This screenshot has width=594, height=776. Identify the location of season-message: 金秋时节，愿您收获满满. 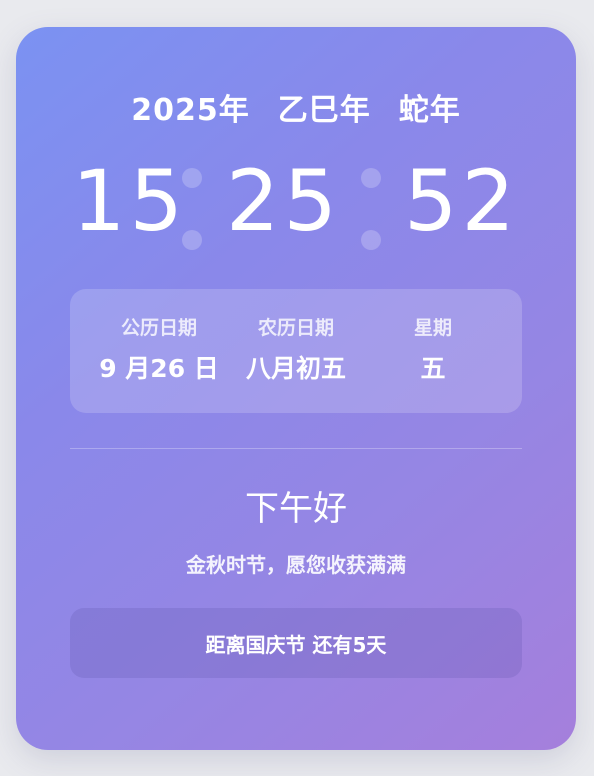
(296, 565).